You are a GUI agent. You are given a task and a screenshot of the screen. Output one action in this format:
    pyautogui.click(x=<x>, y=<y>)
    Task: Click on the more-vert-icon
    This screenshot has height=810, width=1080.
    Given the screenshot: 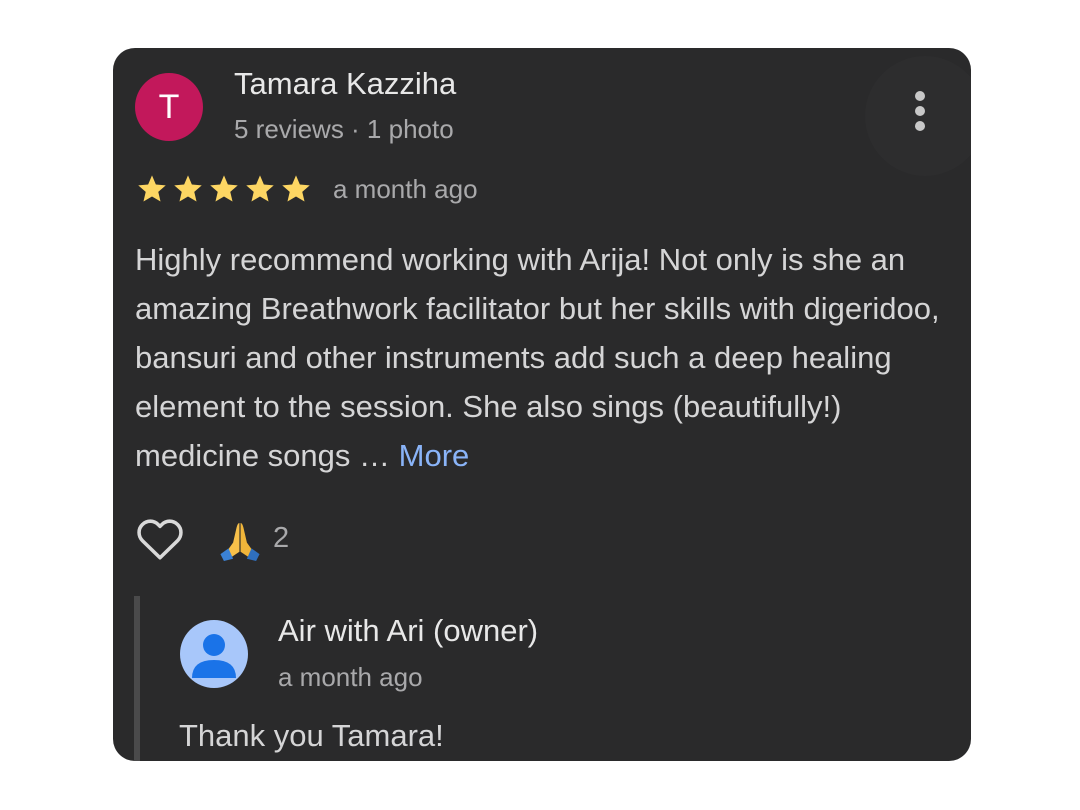 What is the action you would take?
    pyautogui.click(x=920, y=111)
    